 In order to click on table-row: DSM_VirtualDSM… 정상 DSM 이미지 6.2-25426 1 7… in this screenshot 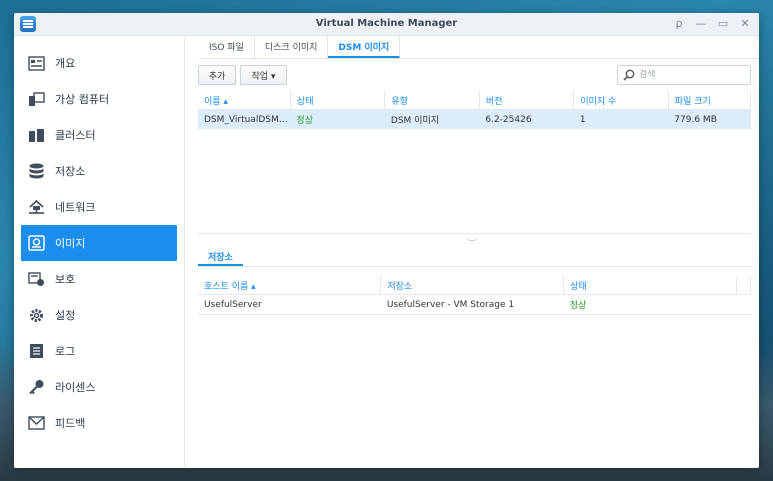, I will do `click(474, 119)`.